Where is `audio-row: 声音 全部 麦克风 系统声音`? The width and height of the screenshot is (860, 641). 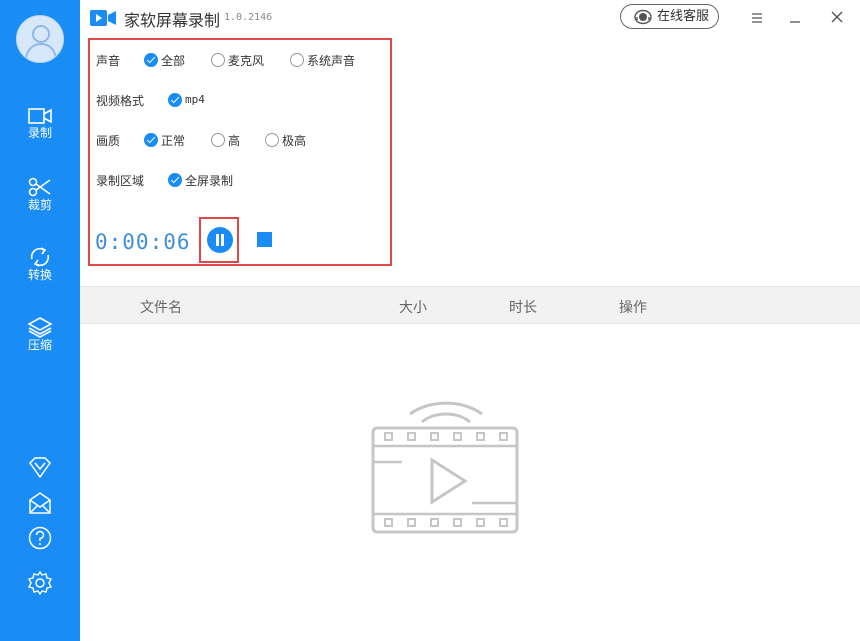 audio-row: 声音 全部 麦克风 系统声音 is located at coordinates (241, 60).